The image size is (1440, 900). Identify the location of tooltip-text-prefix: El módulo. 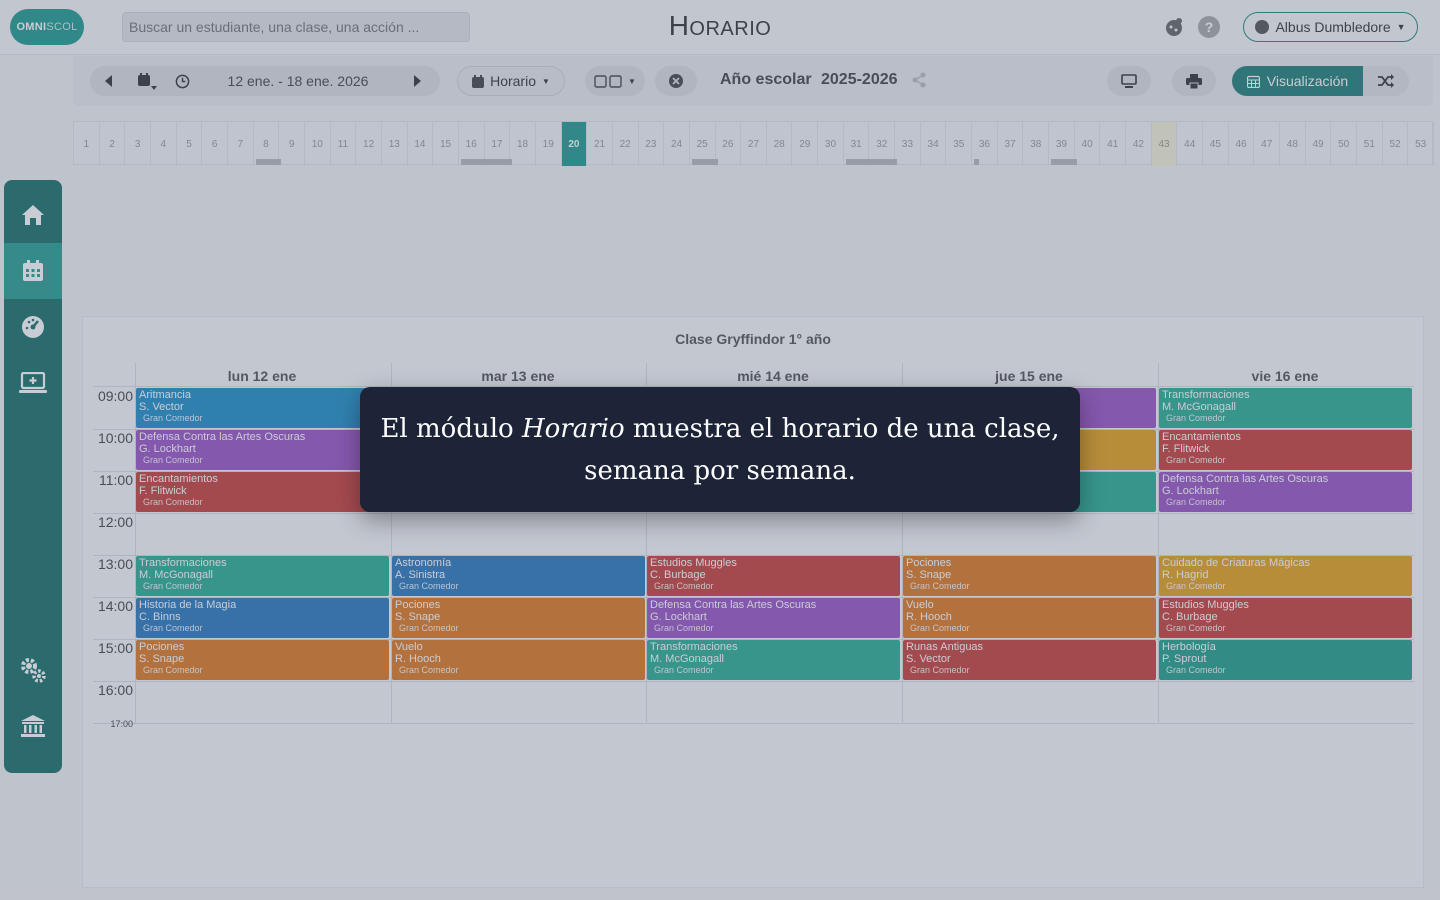
(451, 429).